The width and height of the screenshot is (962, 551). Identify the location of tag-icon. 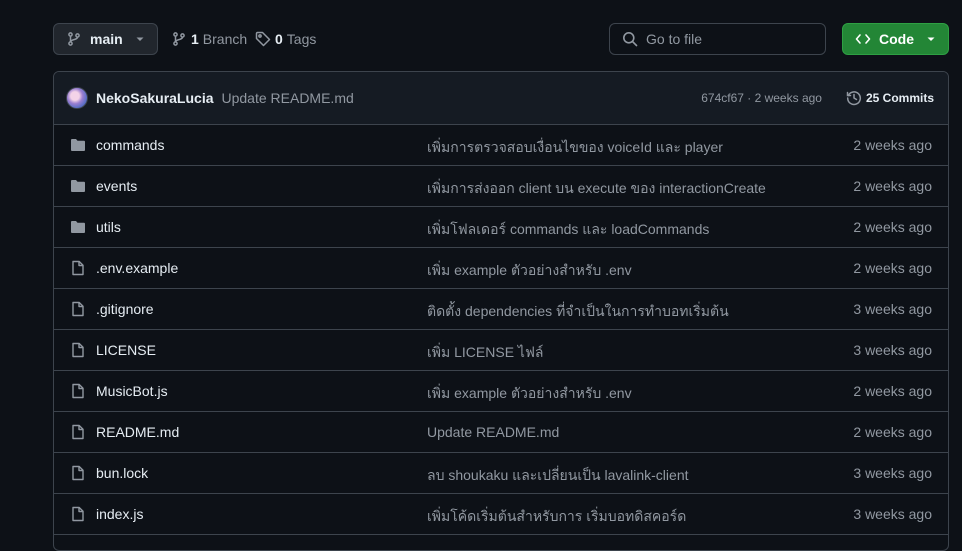
(263, 39).